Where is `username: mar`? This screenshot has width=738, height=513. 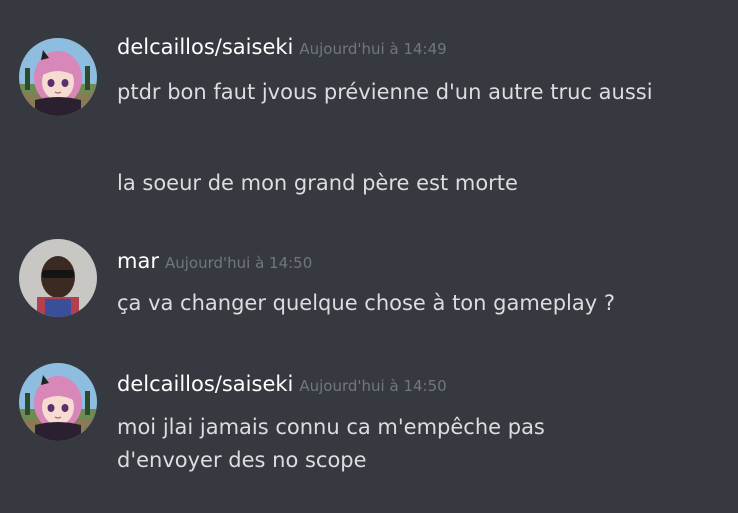
username: mar is located at coordinates (138, 261).